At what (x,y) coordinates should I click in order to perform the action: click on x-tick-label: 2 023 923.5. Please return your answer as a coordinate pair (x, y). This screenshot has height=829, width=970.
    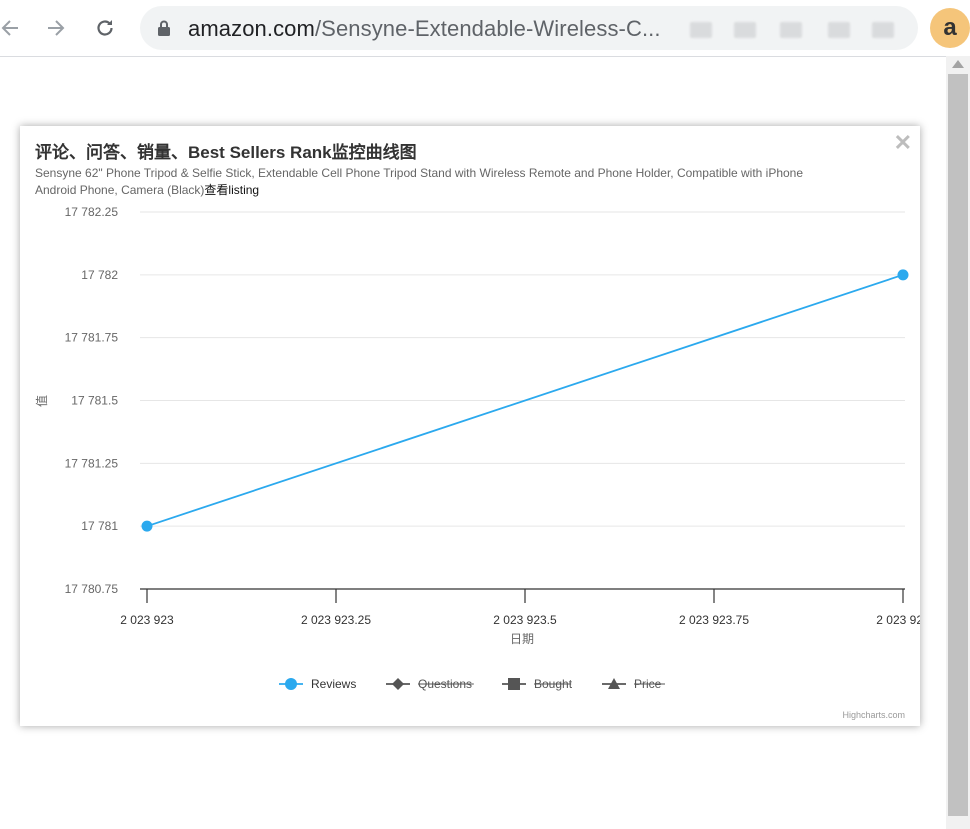
    Looking at the image, I should click on (525, 620).